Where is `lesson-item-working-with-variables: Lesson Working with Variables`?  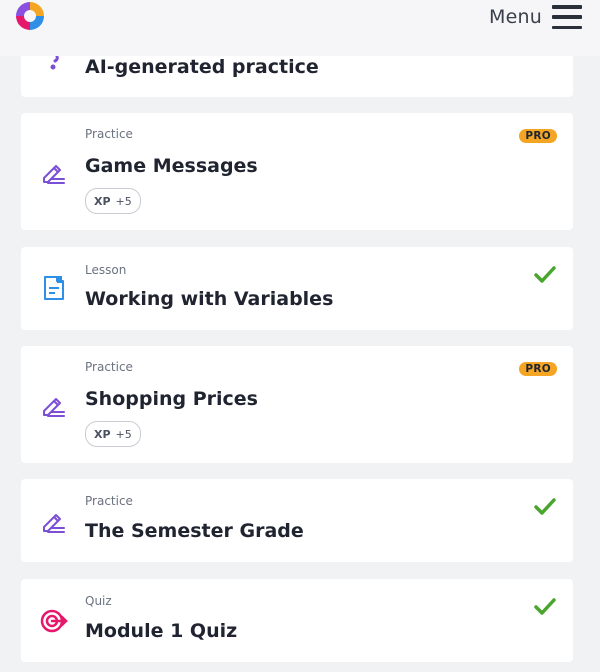 lesson-item-working-with-variables: Lesson Working with Variables is located at coordinates (297, 288).